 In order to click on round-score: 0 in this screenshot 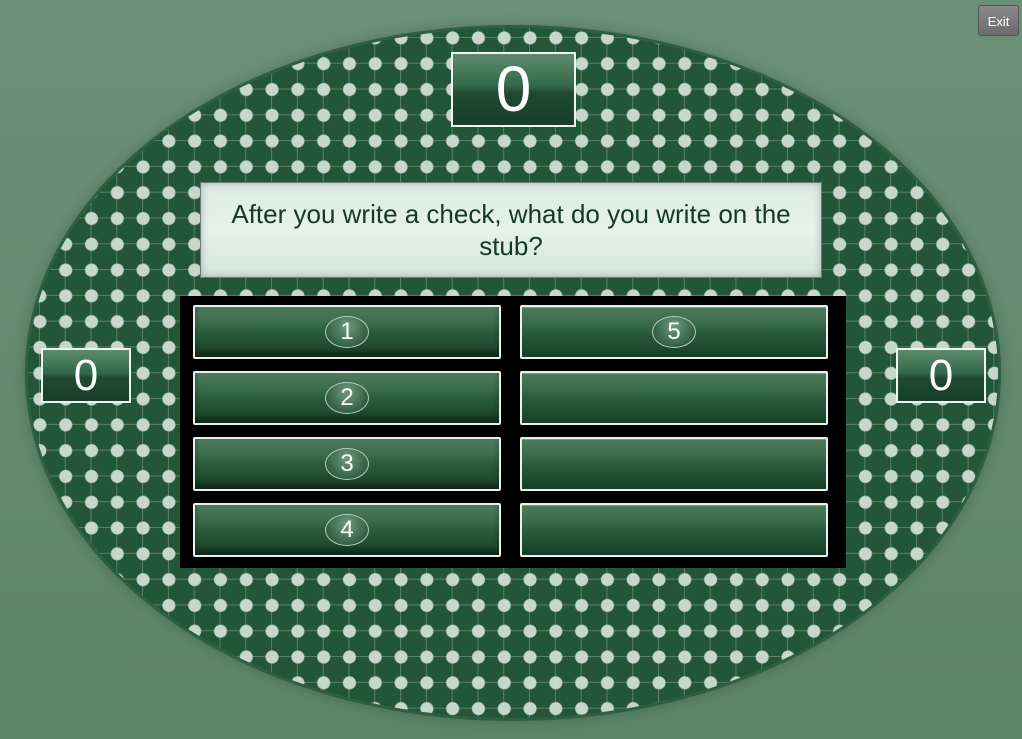, I will do `click(513, 89)`.